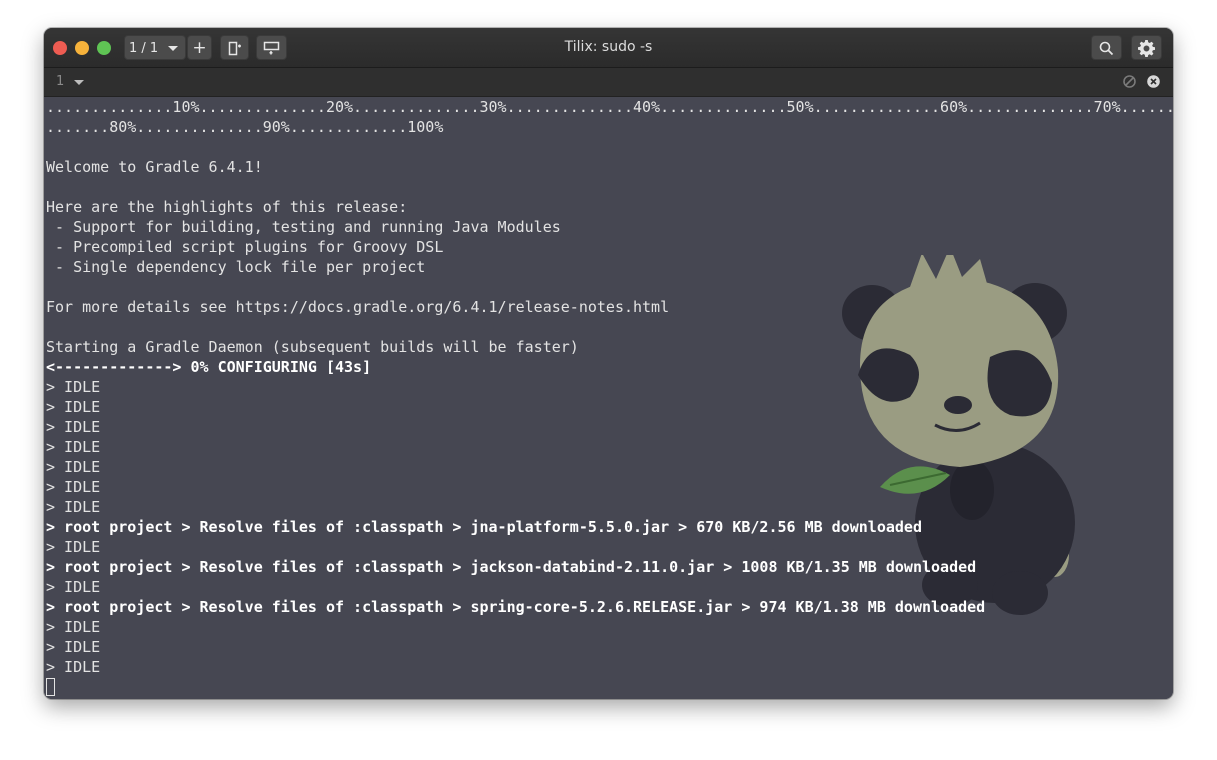  What do you see at coordinates (154, 167) in the screenshot?
I see `terminal-line: Welcome to Gradle 6.4.1!` at bounding box center [154, 167].